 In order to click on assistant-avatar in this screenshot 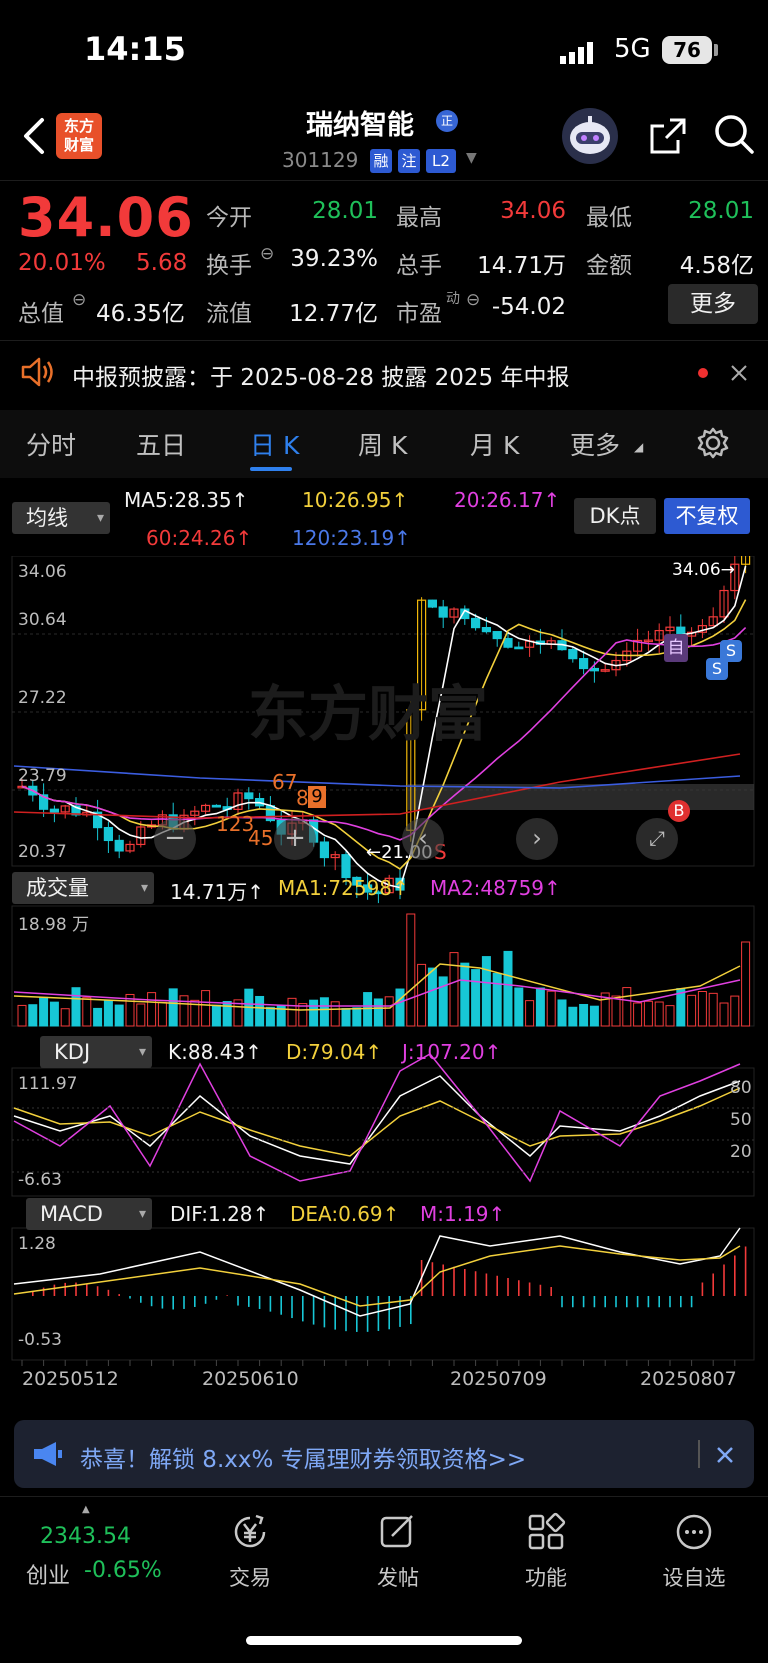, I will do `click(590, 136)`.